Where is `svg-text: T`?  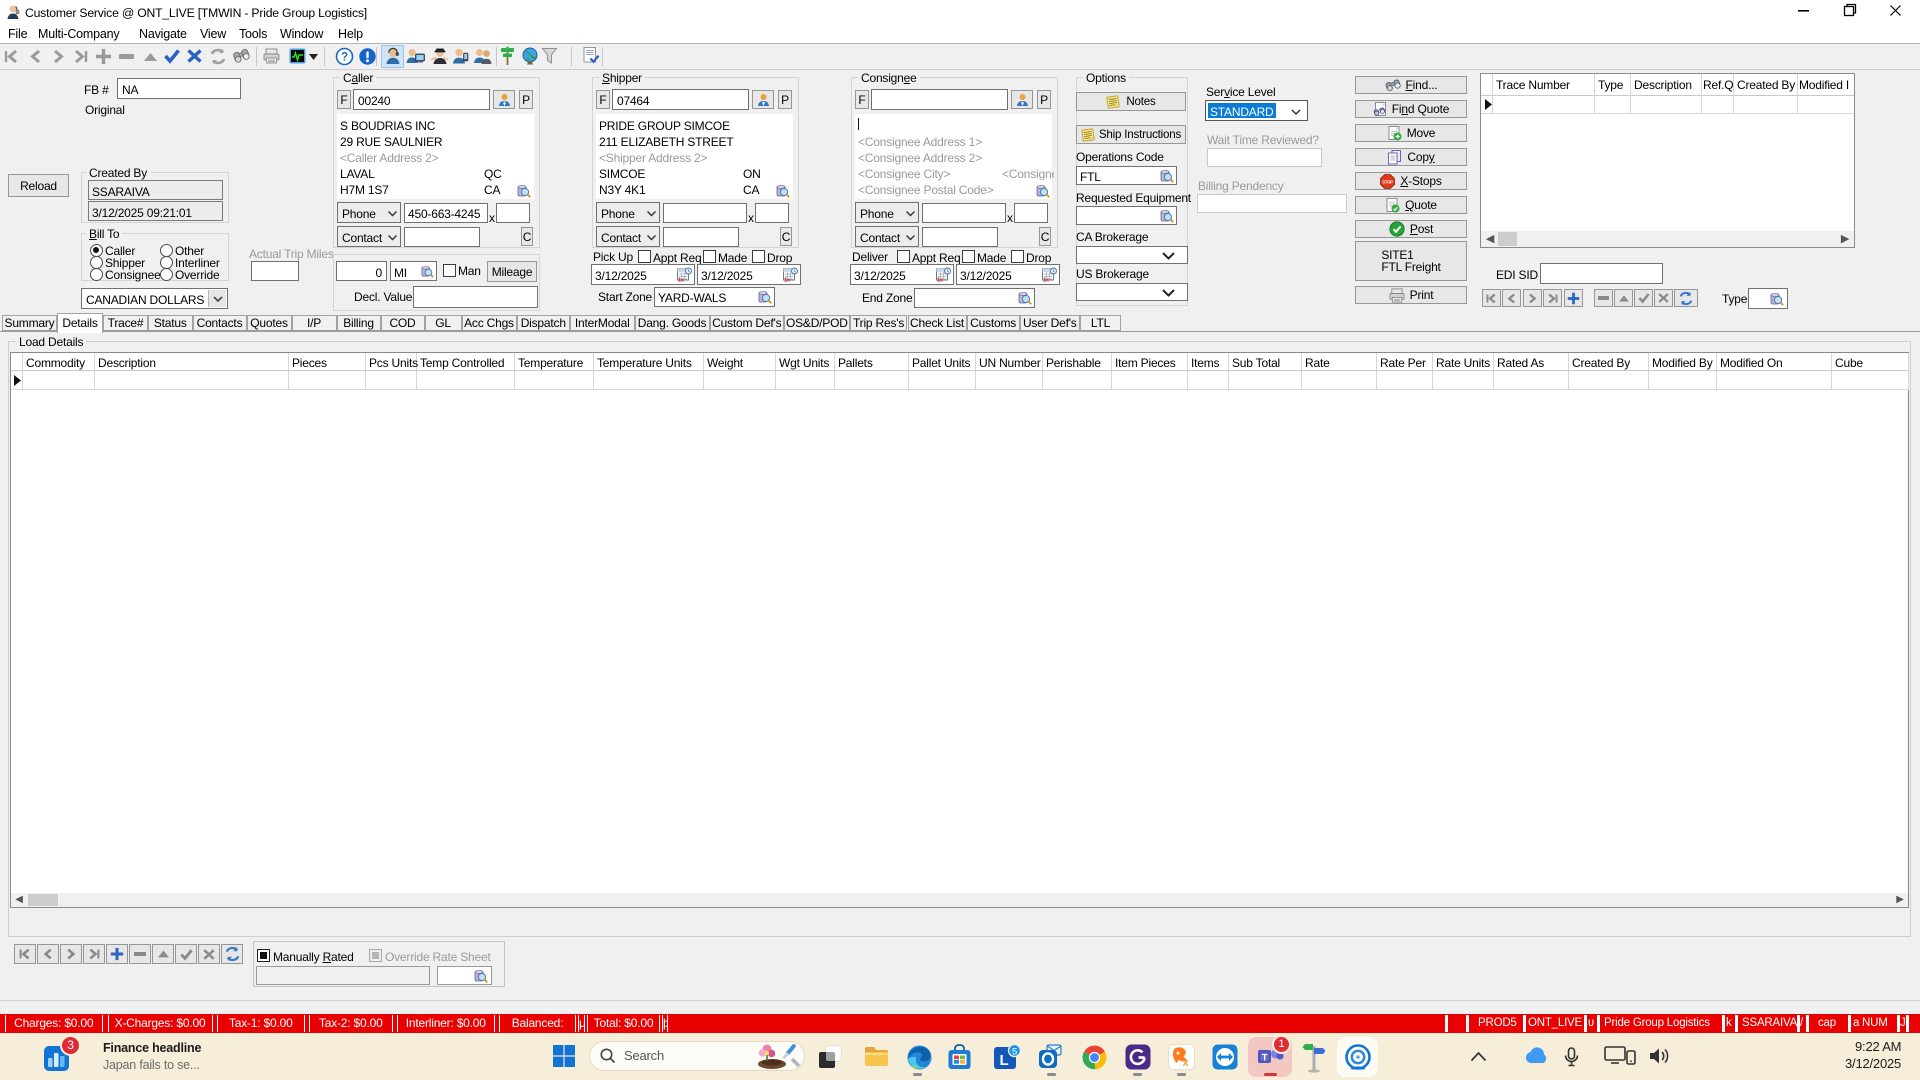
svg-text: T is located at coordinates (1265, 1058).